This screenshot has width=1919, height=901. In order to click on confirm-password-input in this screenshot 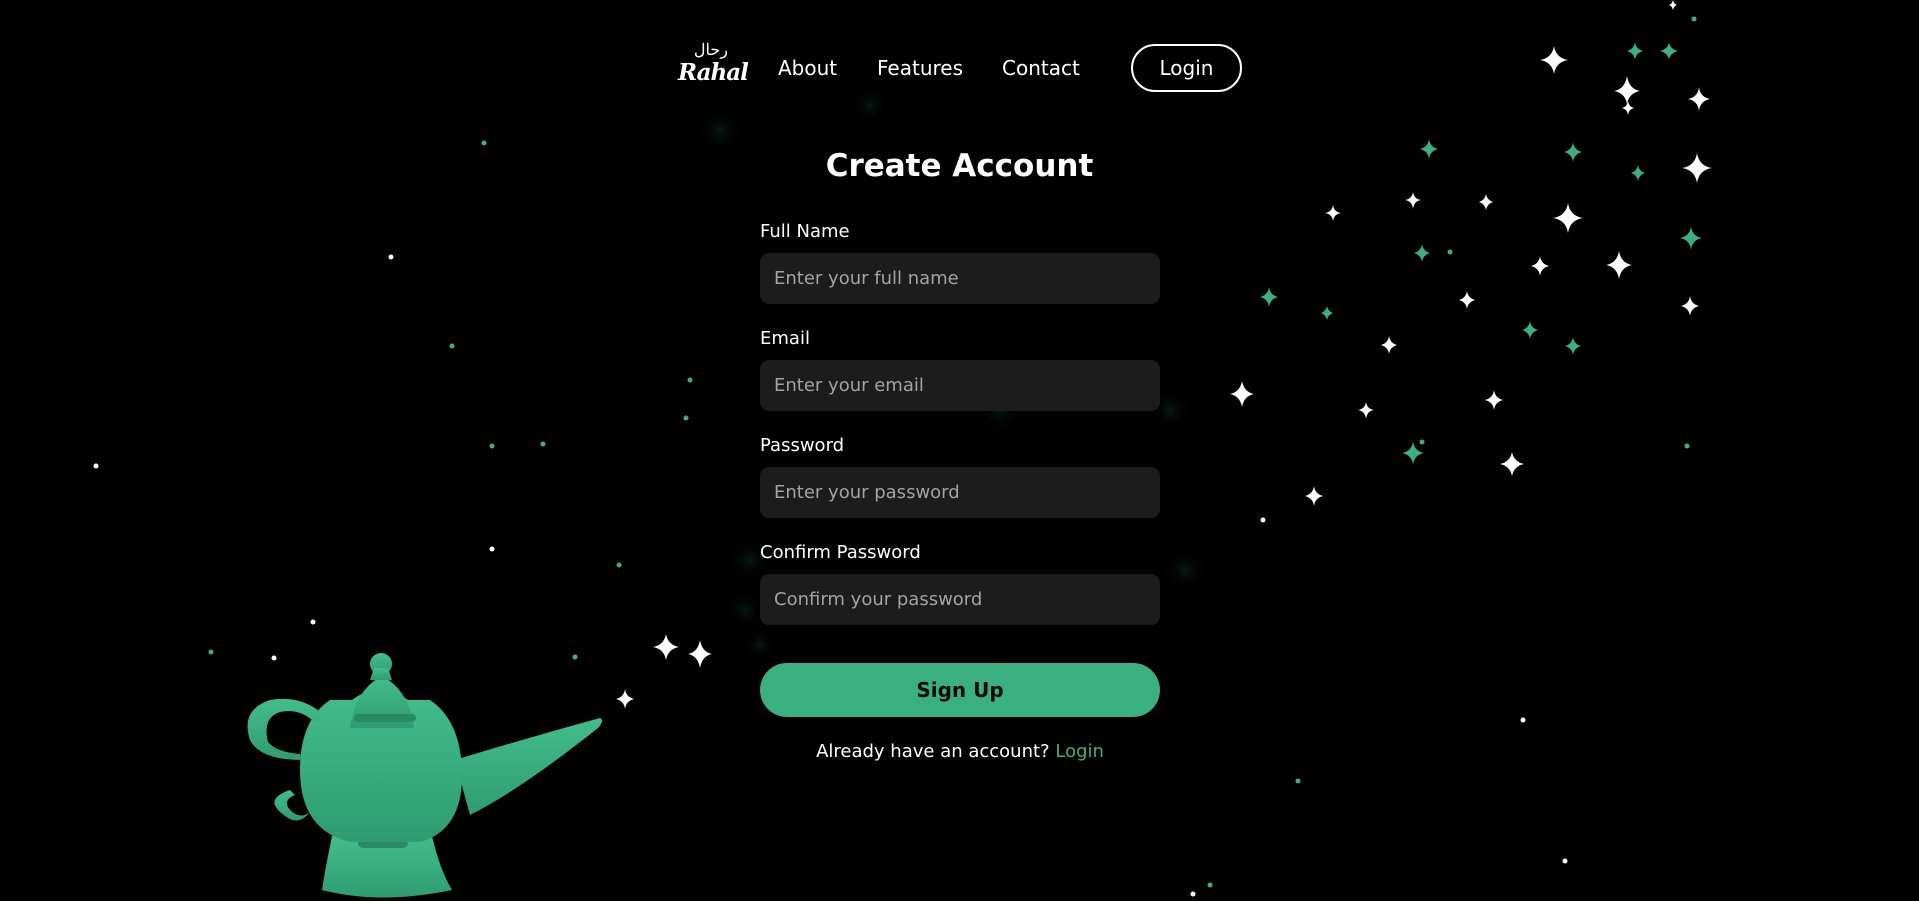, I will do `click(960, 599)`.